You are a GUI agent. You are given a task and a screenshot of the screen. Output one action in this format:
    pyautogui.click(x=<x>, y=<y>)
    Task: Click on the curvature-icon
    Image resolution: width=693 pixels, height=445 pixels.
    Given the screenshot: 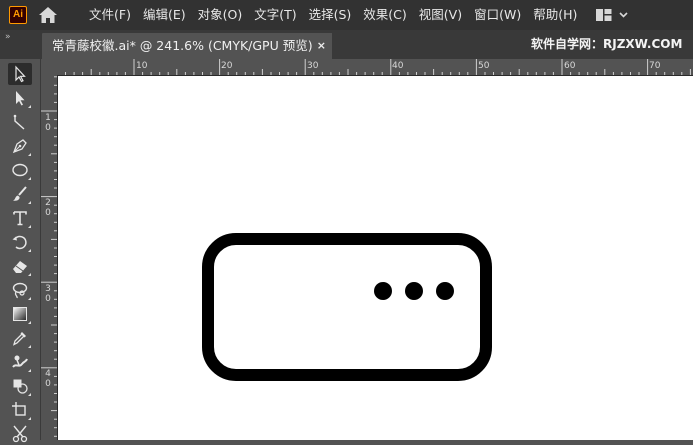 What is the action you would take?
    pyautogui.click(x=19, y=122)
    